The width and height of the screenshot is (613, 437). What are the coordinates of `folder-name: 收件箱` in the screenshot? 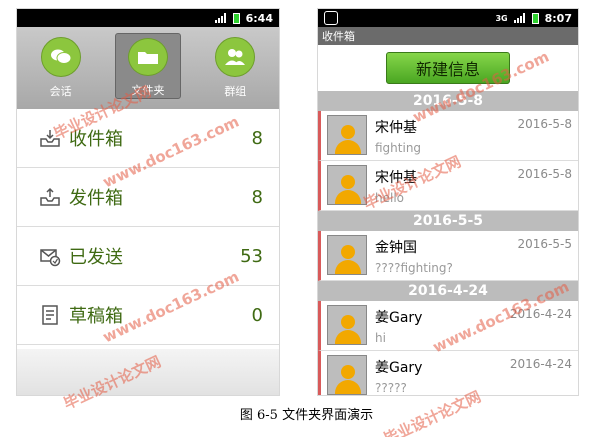 It's located at (96, 139).